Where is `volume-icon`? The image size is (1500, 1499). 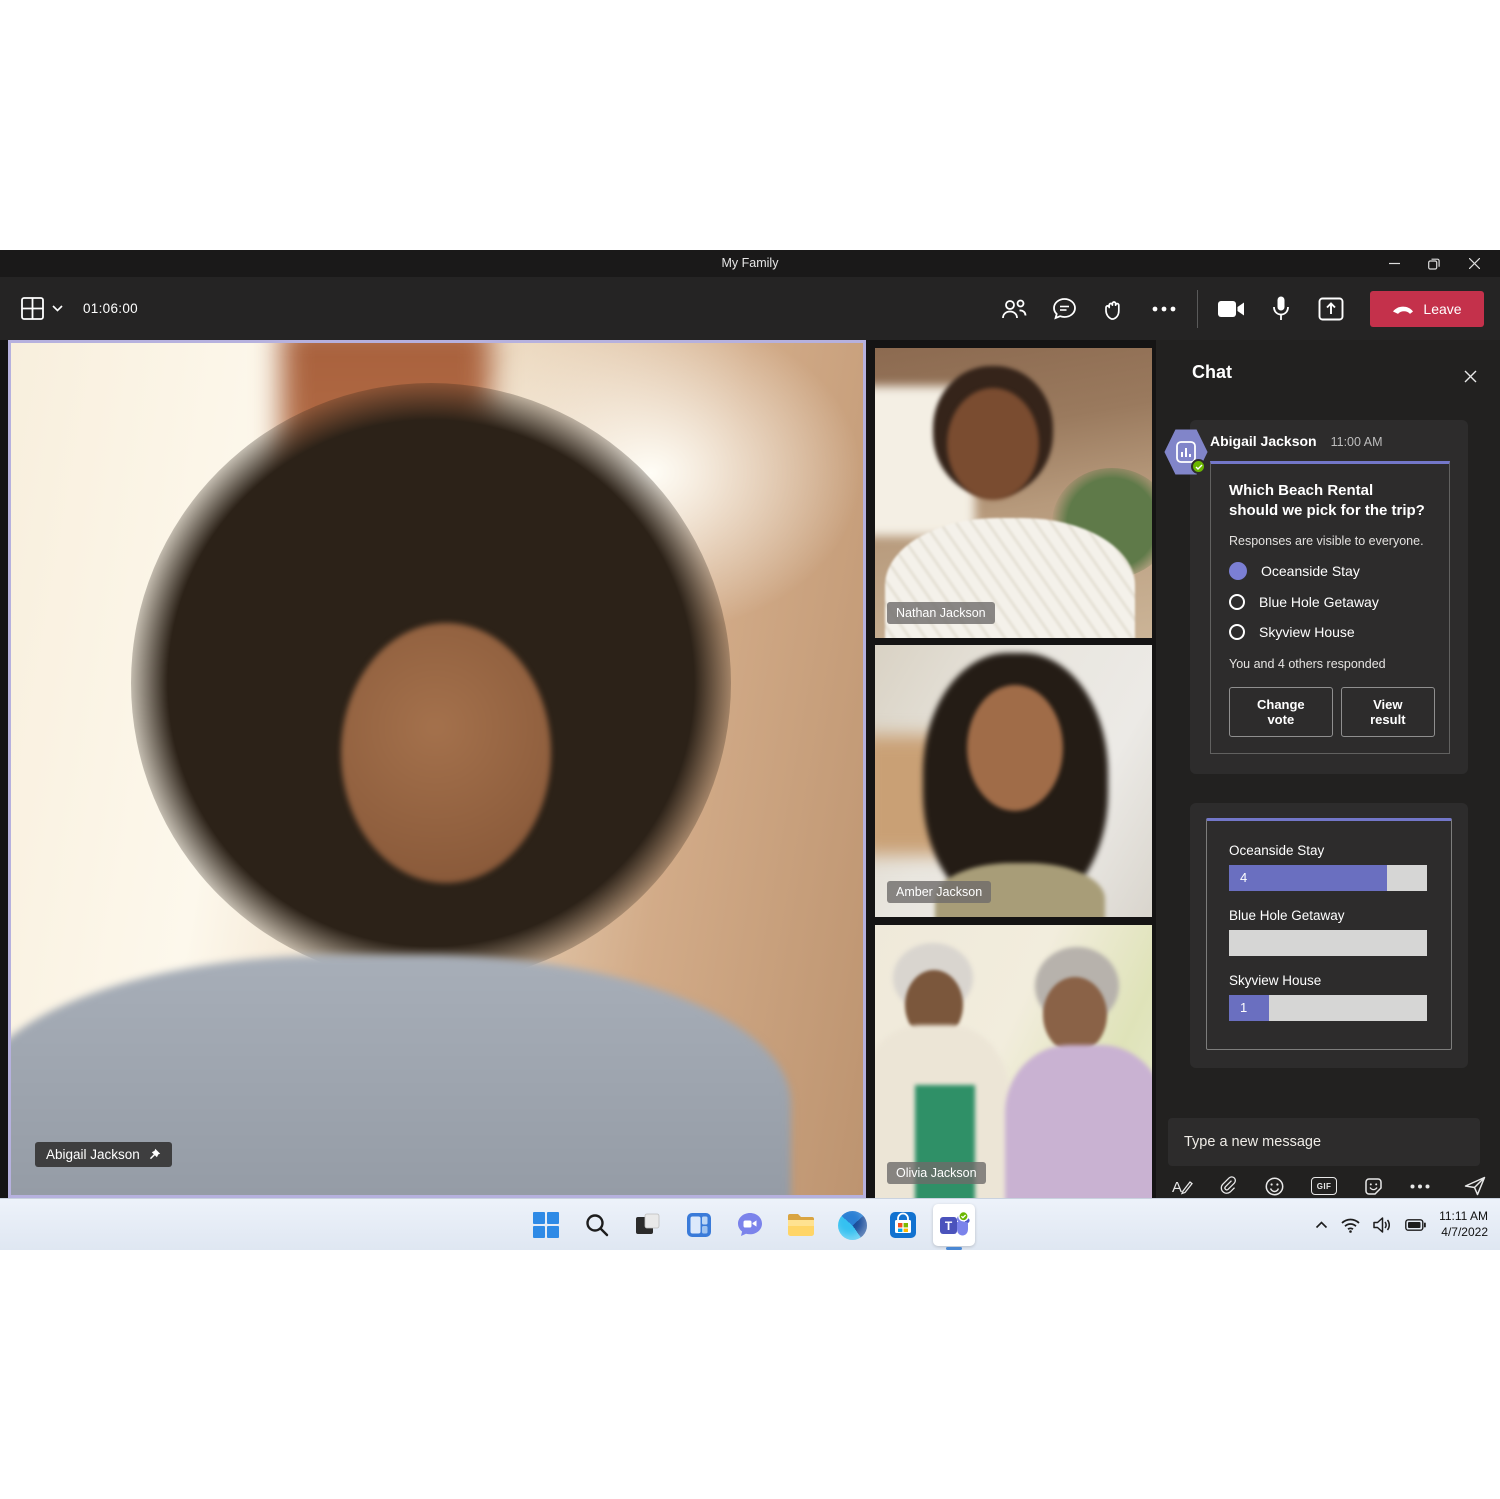 volume-icon is located at coordinates (1382, 1225).